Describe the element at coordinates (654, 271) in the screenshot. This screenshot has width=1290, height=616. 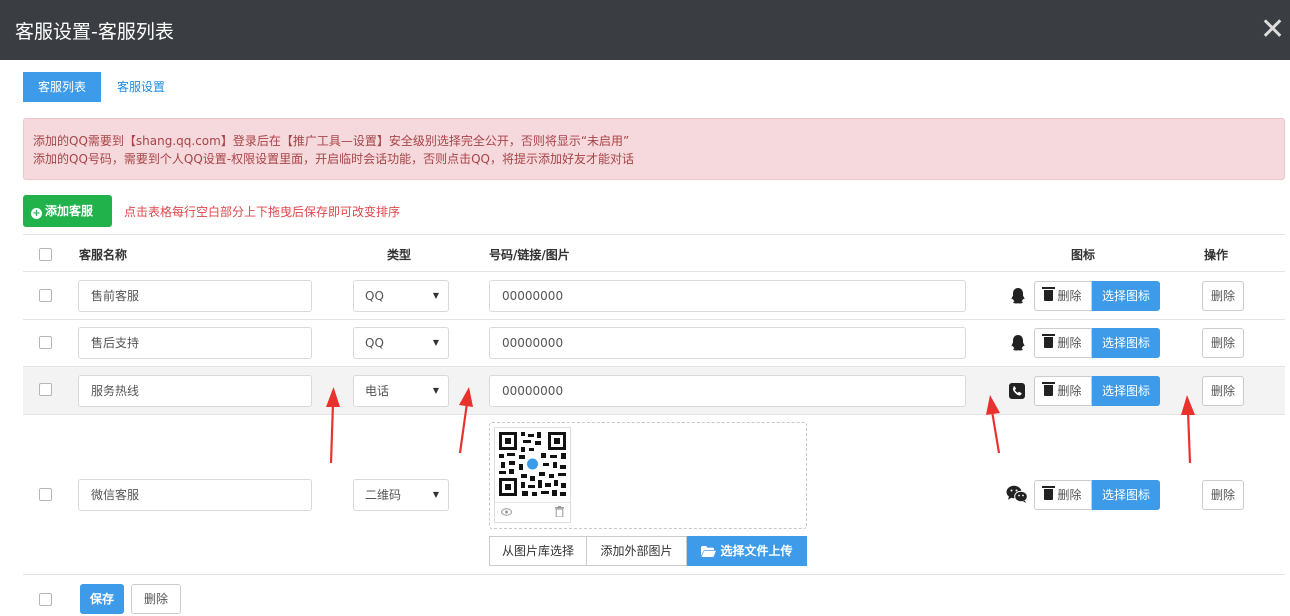
I see `header-divider` at that location.